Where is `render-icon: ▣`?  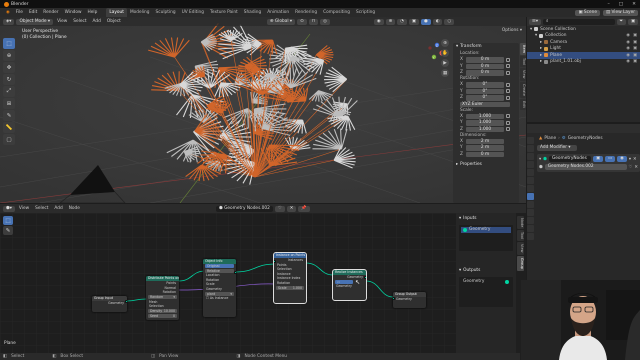 render-icon: ▣ is located at coordinates (635, 35).